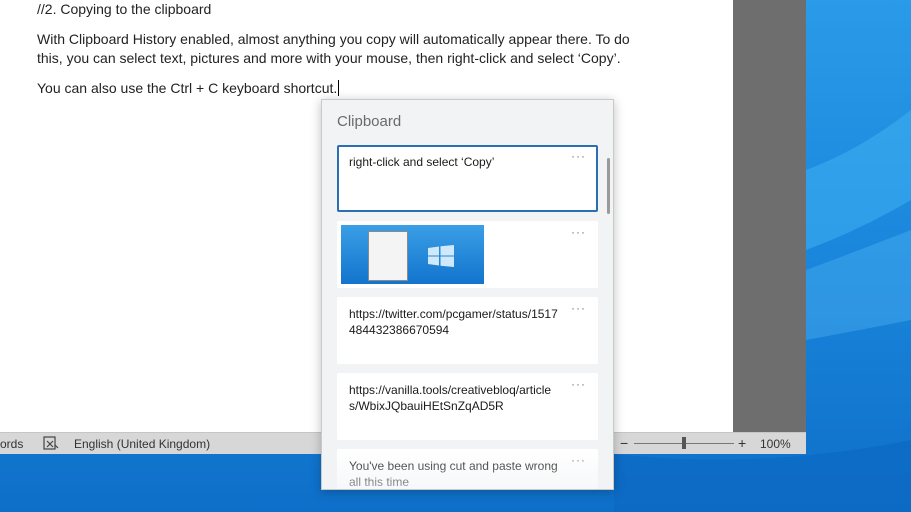  Describe the element at coordinates (684, 443) in the screenshot. I see `zoom-slider-thumb` at that location.